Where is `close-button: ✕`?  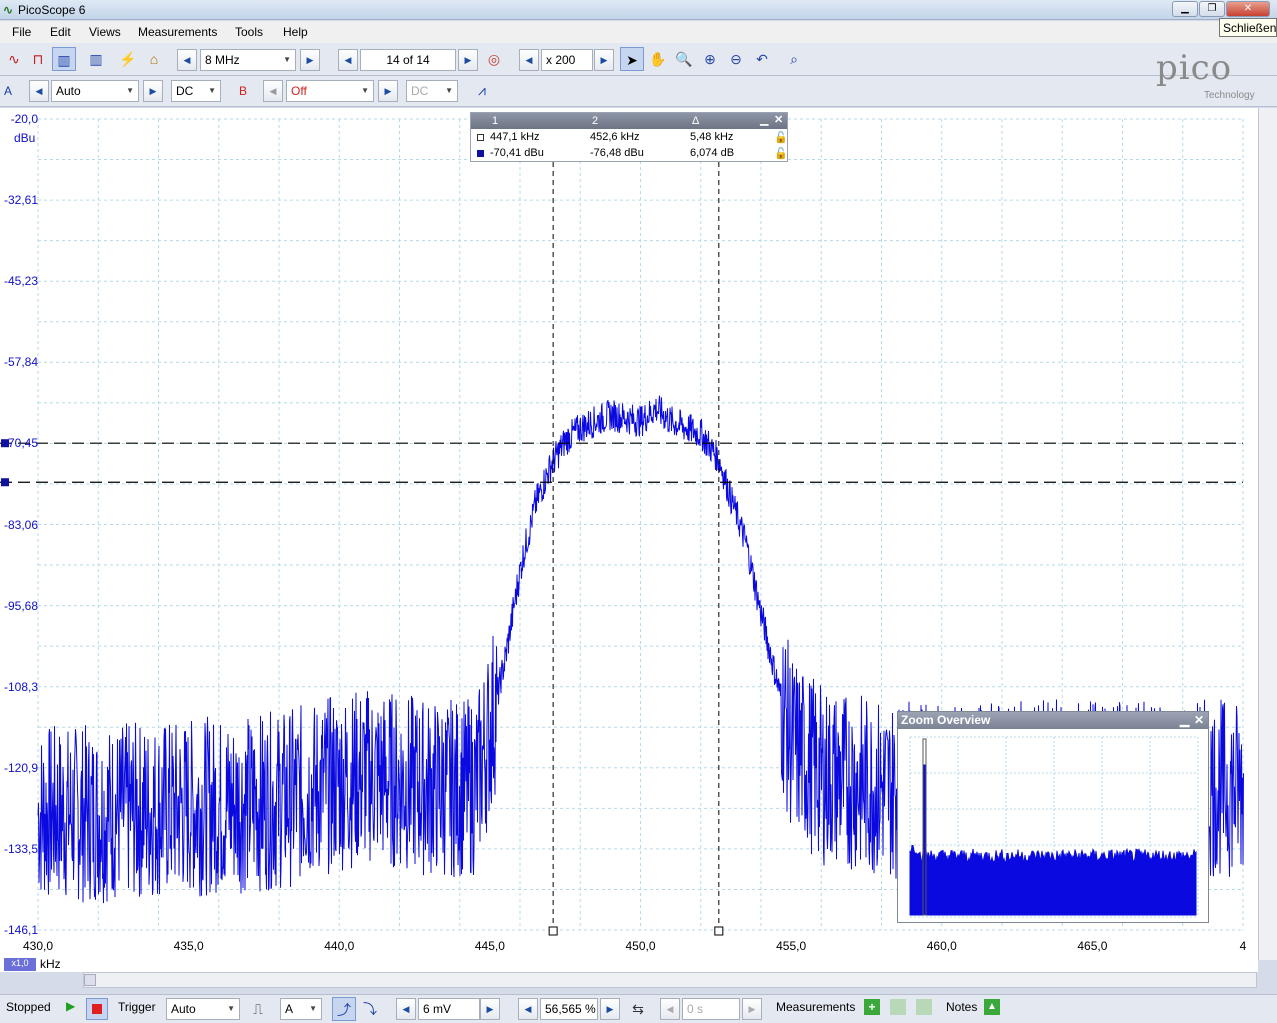
close-button: ✕ is located at coordinates (1248, 9).